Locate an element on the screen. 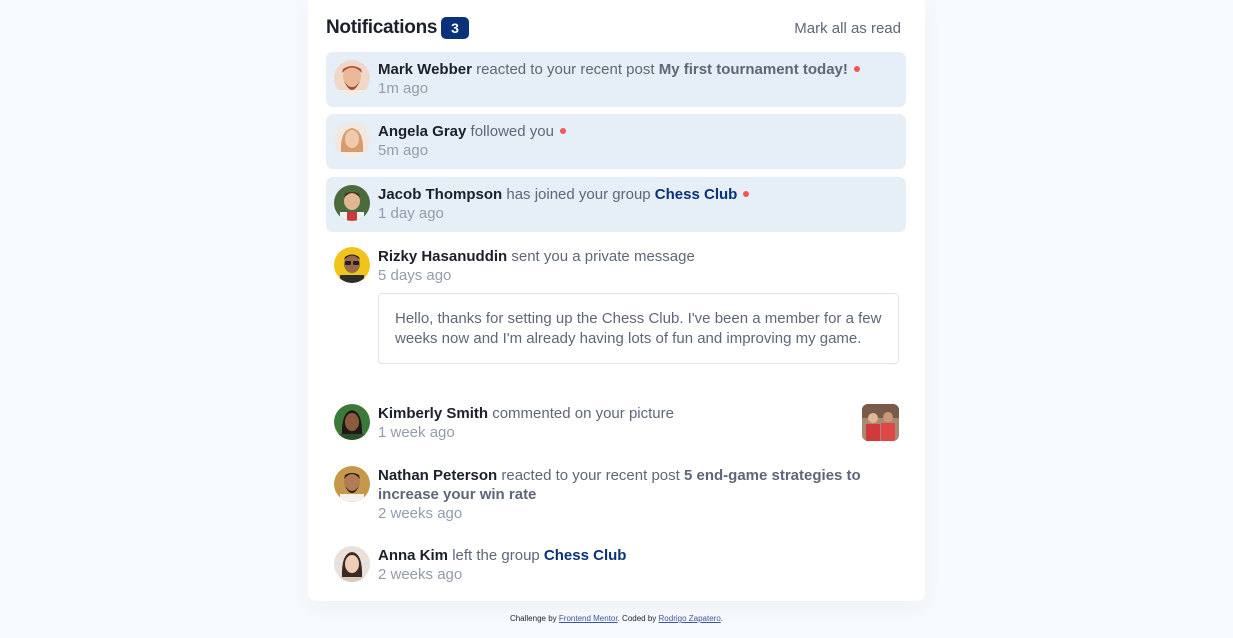 This screenshot has height=638, width=1233. mark-all-read-button: Mark all as read is located at coordinates (847, 28).